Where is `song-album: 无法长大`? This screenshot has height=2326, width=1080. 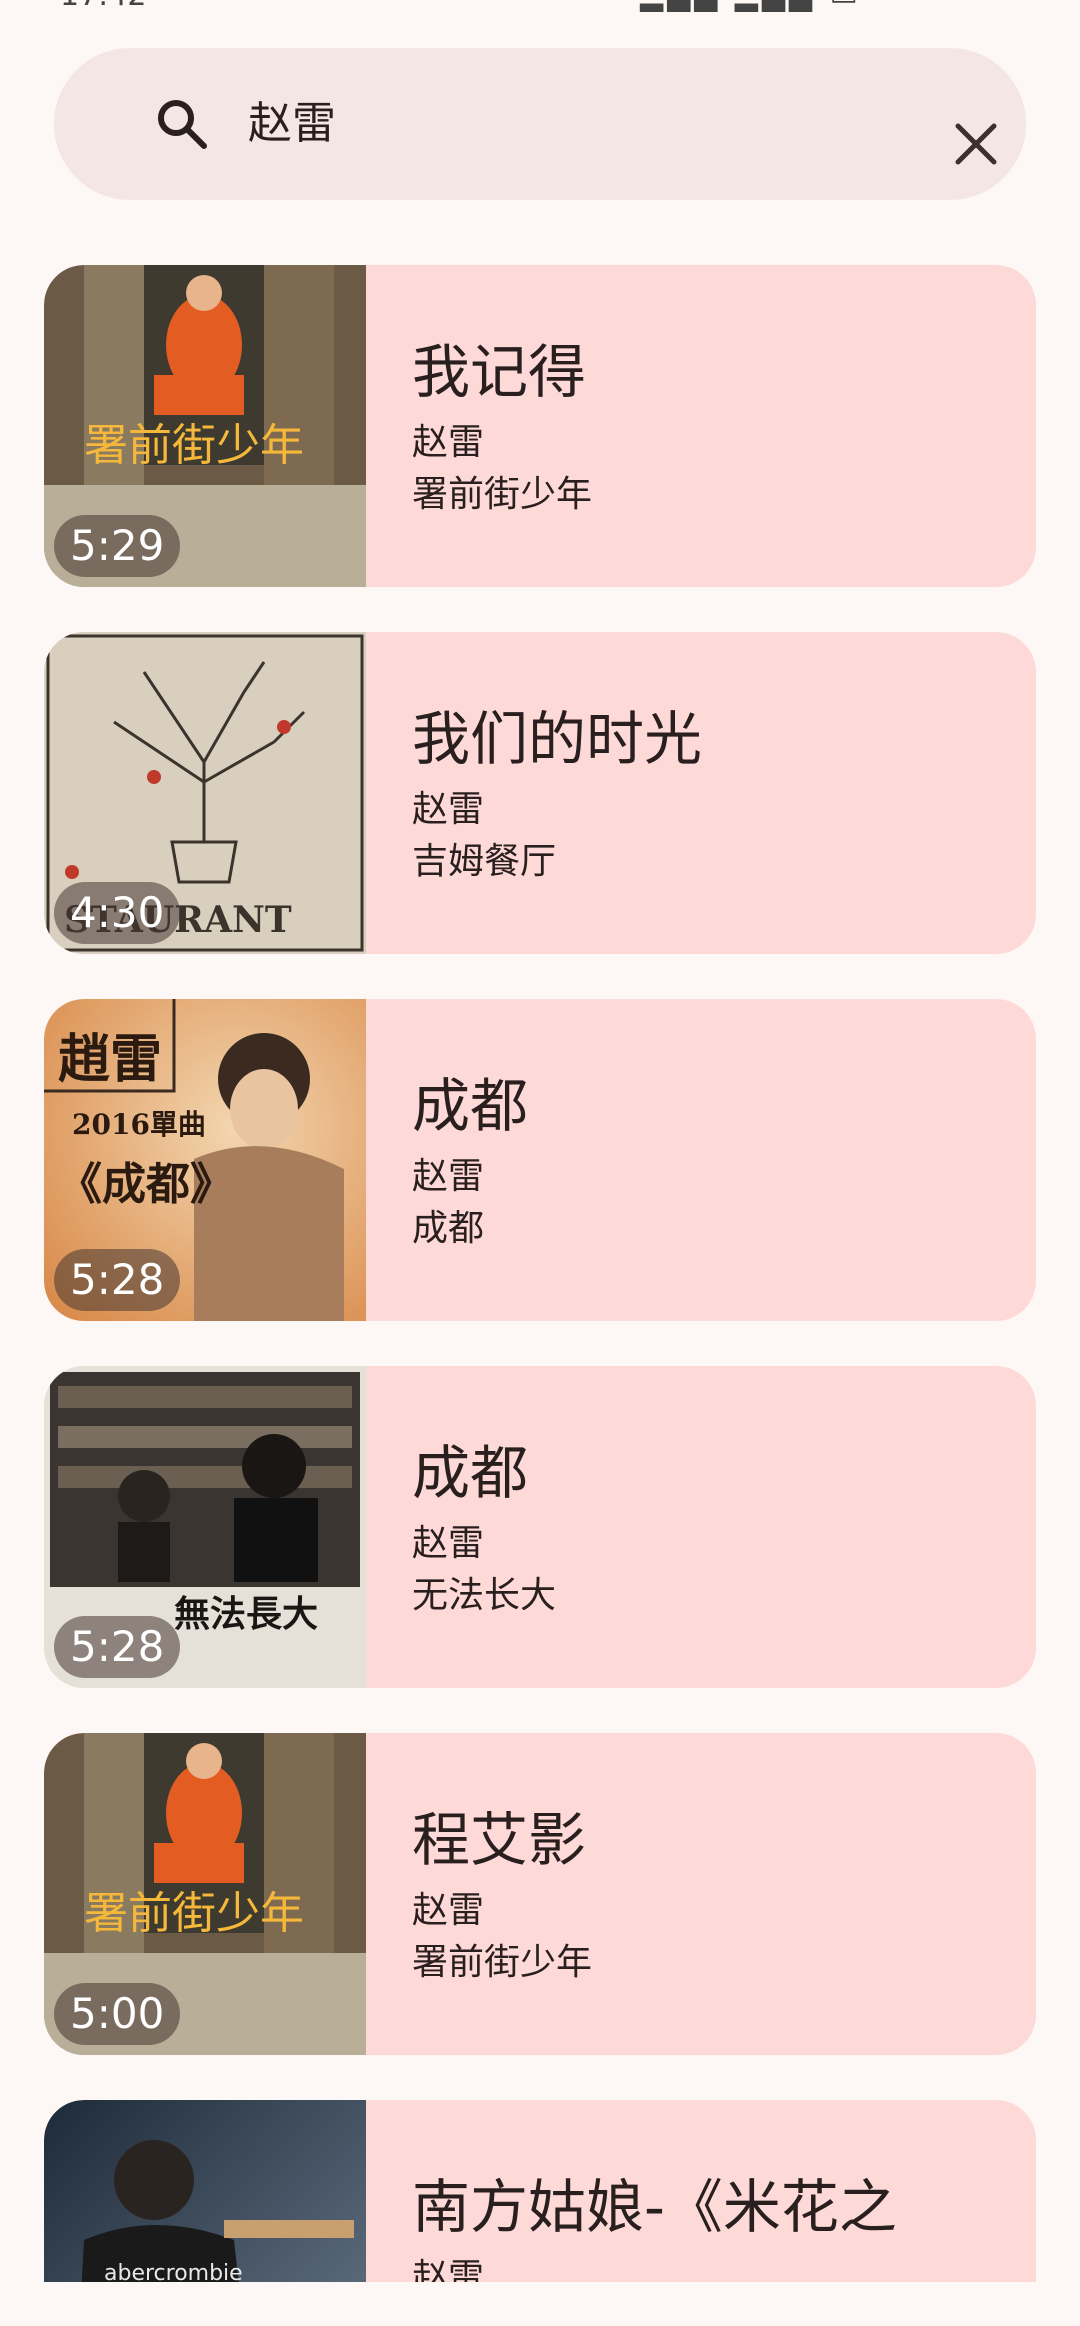 song-album: 无法长大 is located at coordinates (484, 1595).